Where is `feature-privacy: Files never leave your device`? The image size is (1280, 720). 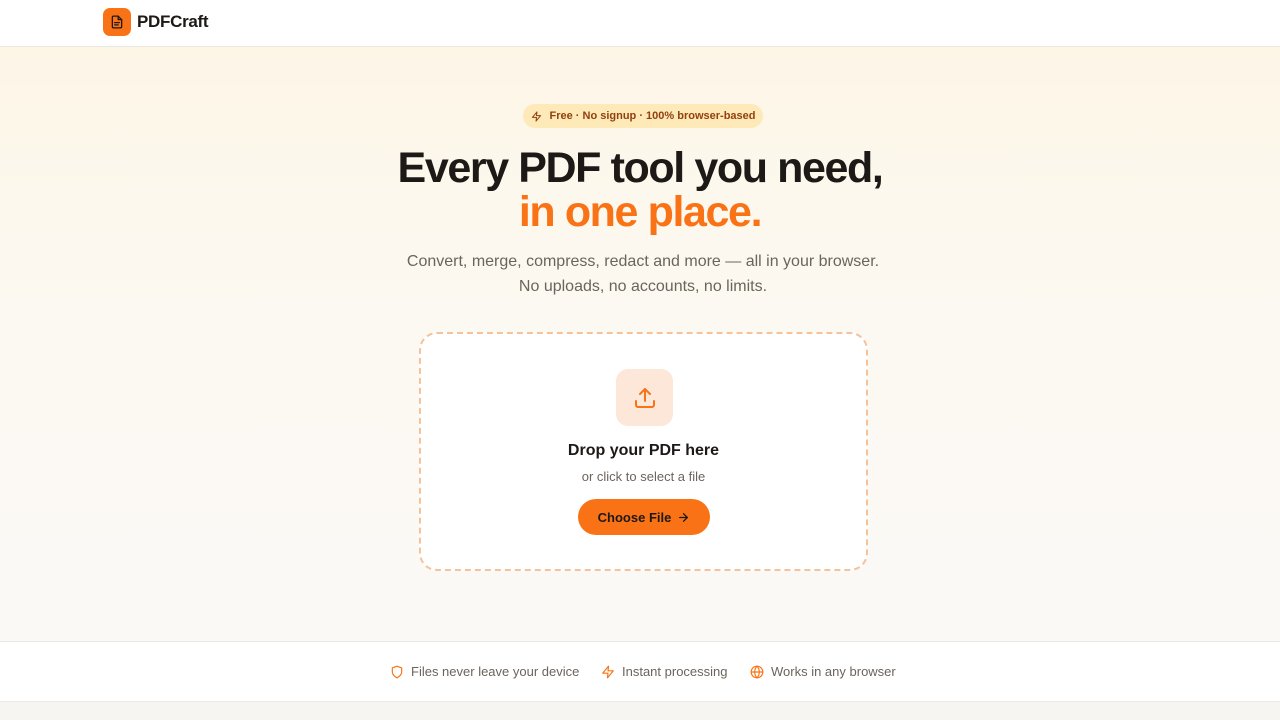 feature-privacy: Files never leave your device is located at coordinates (484, 671).